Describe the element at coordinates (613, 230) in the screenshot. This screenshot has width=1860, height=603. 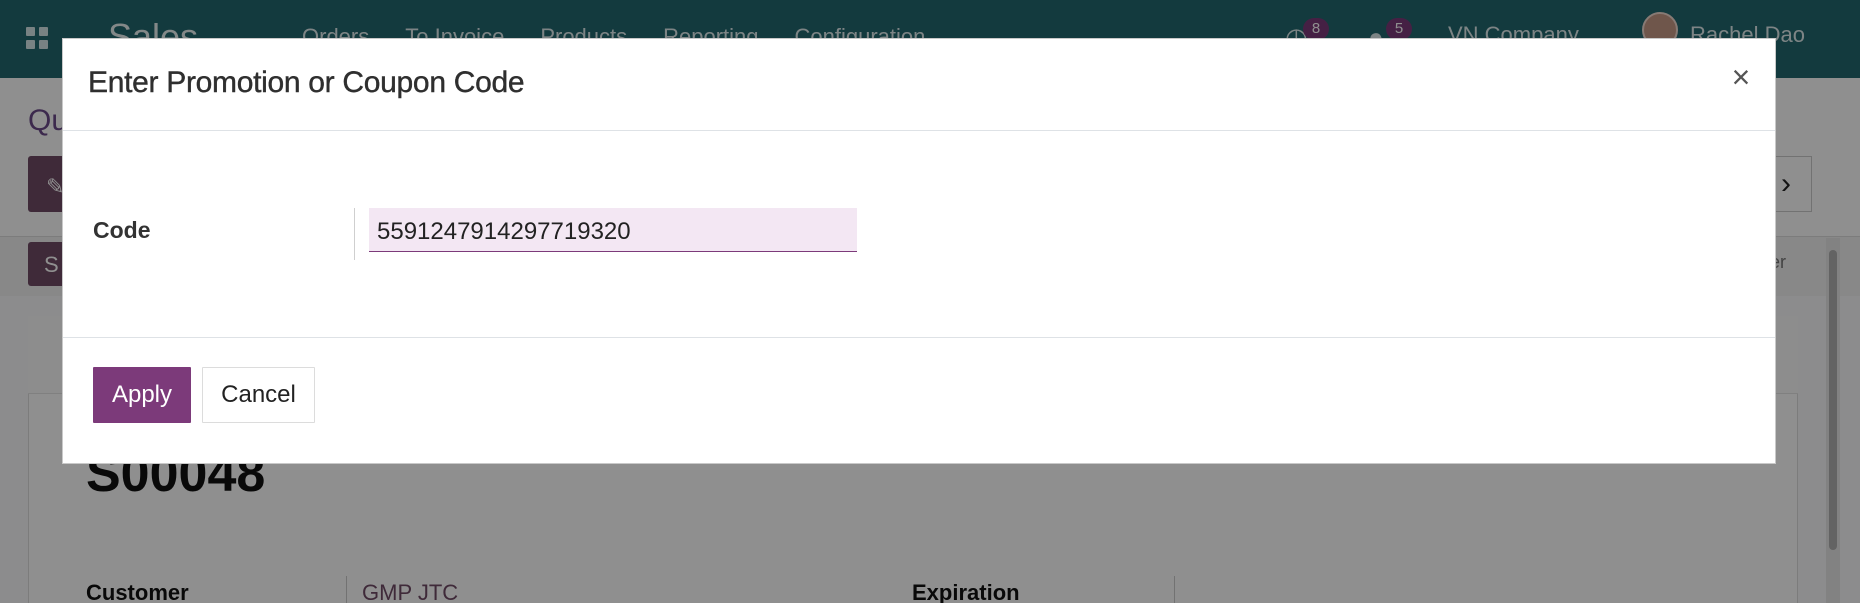
I see `code-input` at that location.